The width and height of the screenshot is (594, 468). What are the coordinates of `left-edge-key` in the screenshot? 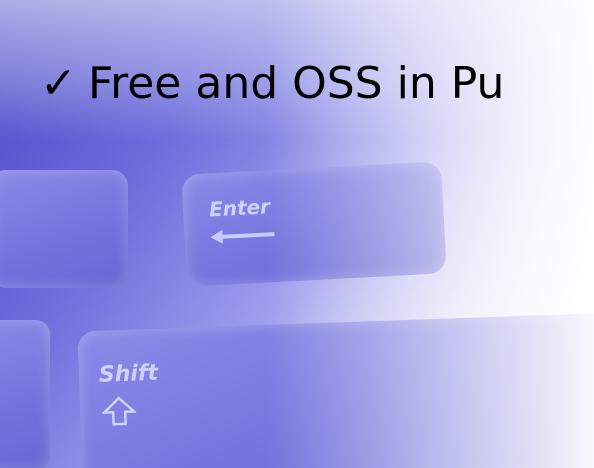 It's located at (25, 394).